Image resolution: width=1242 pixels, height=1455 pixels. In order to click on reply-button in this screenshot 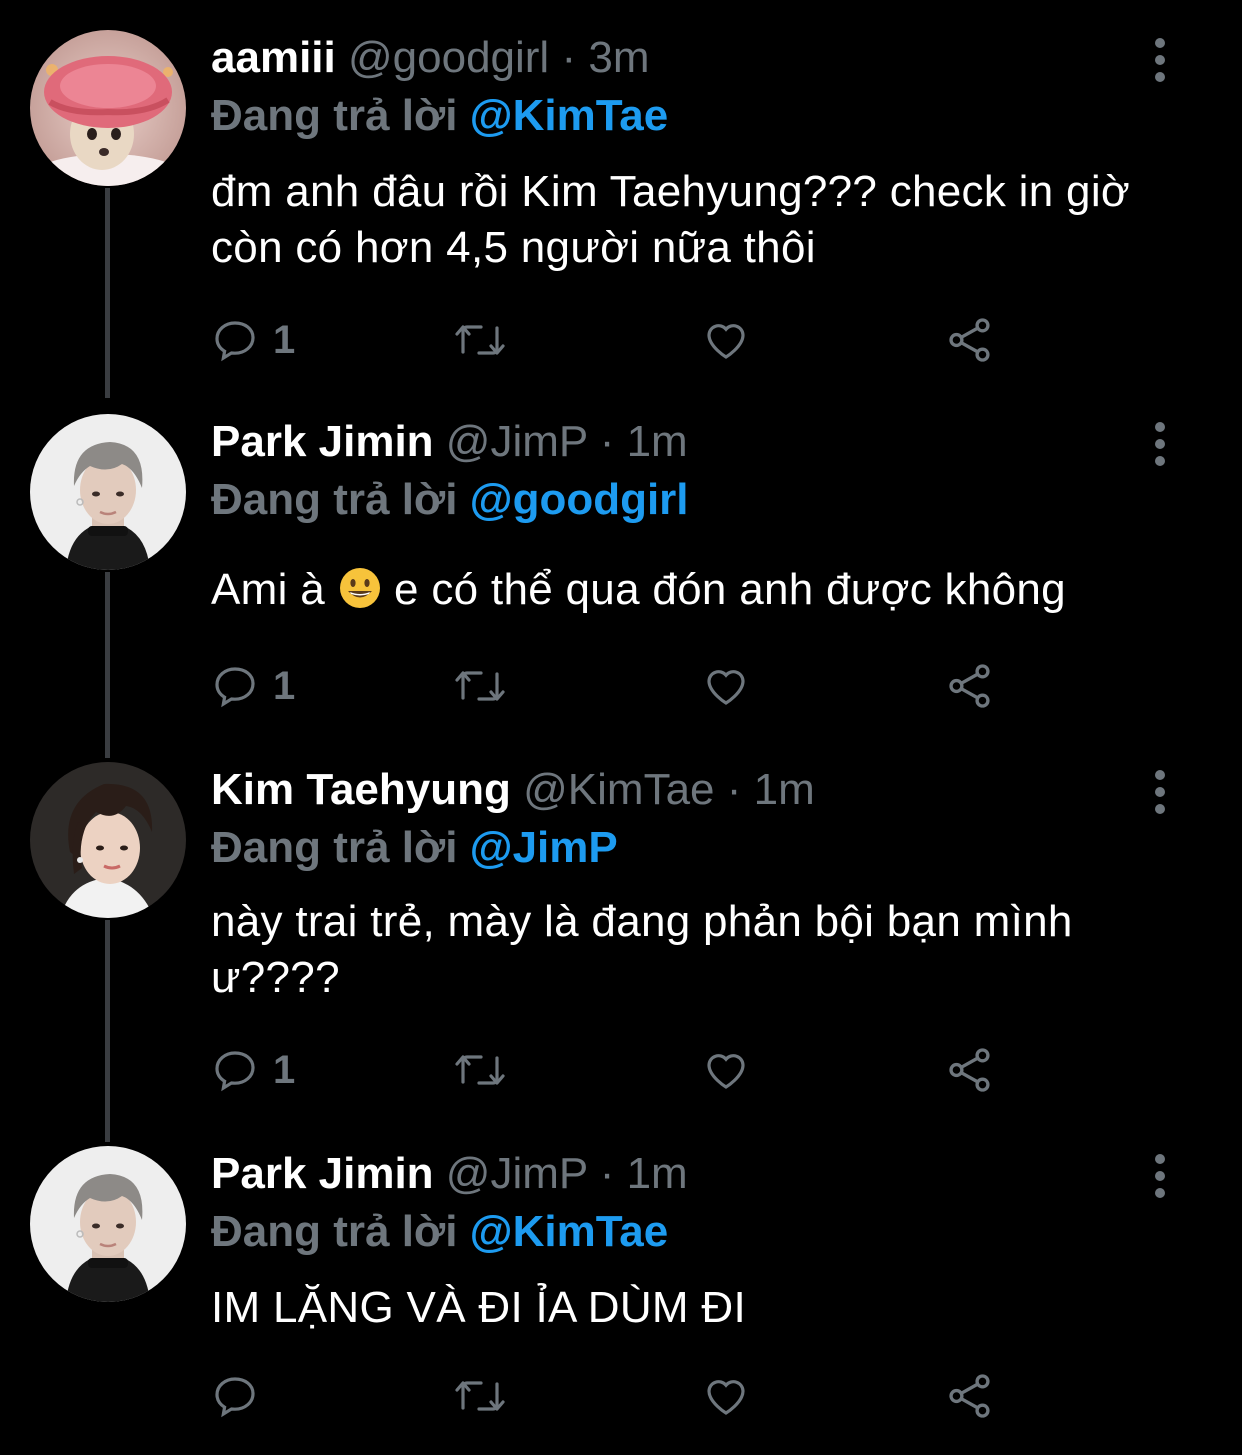, I will do `click(242, 1396)`.